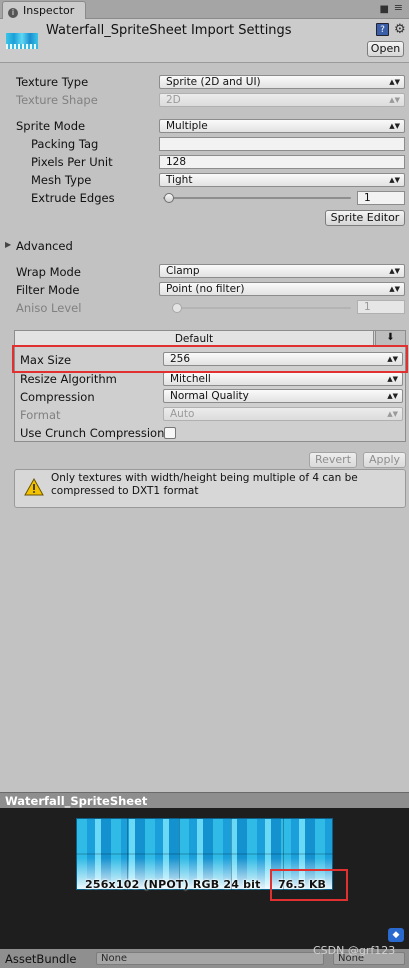 Image resolution: width=409 pixels, height=968 pixels. Describe the element at coordinates (68, 379) in the screenshot. I see `resize-algorithm-label: Resize Algorithm` at that location.